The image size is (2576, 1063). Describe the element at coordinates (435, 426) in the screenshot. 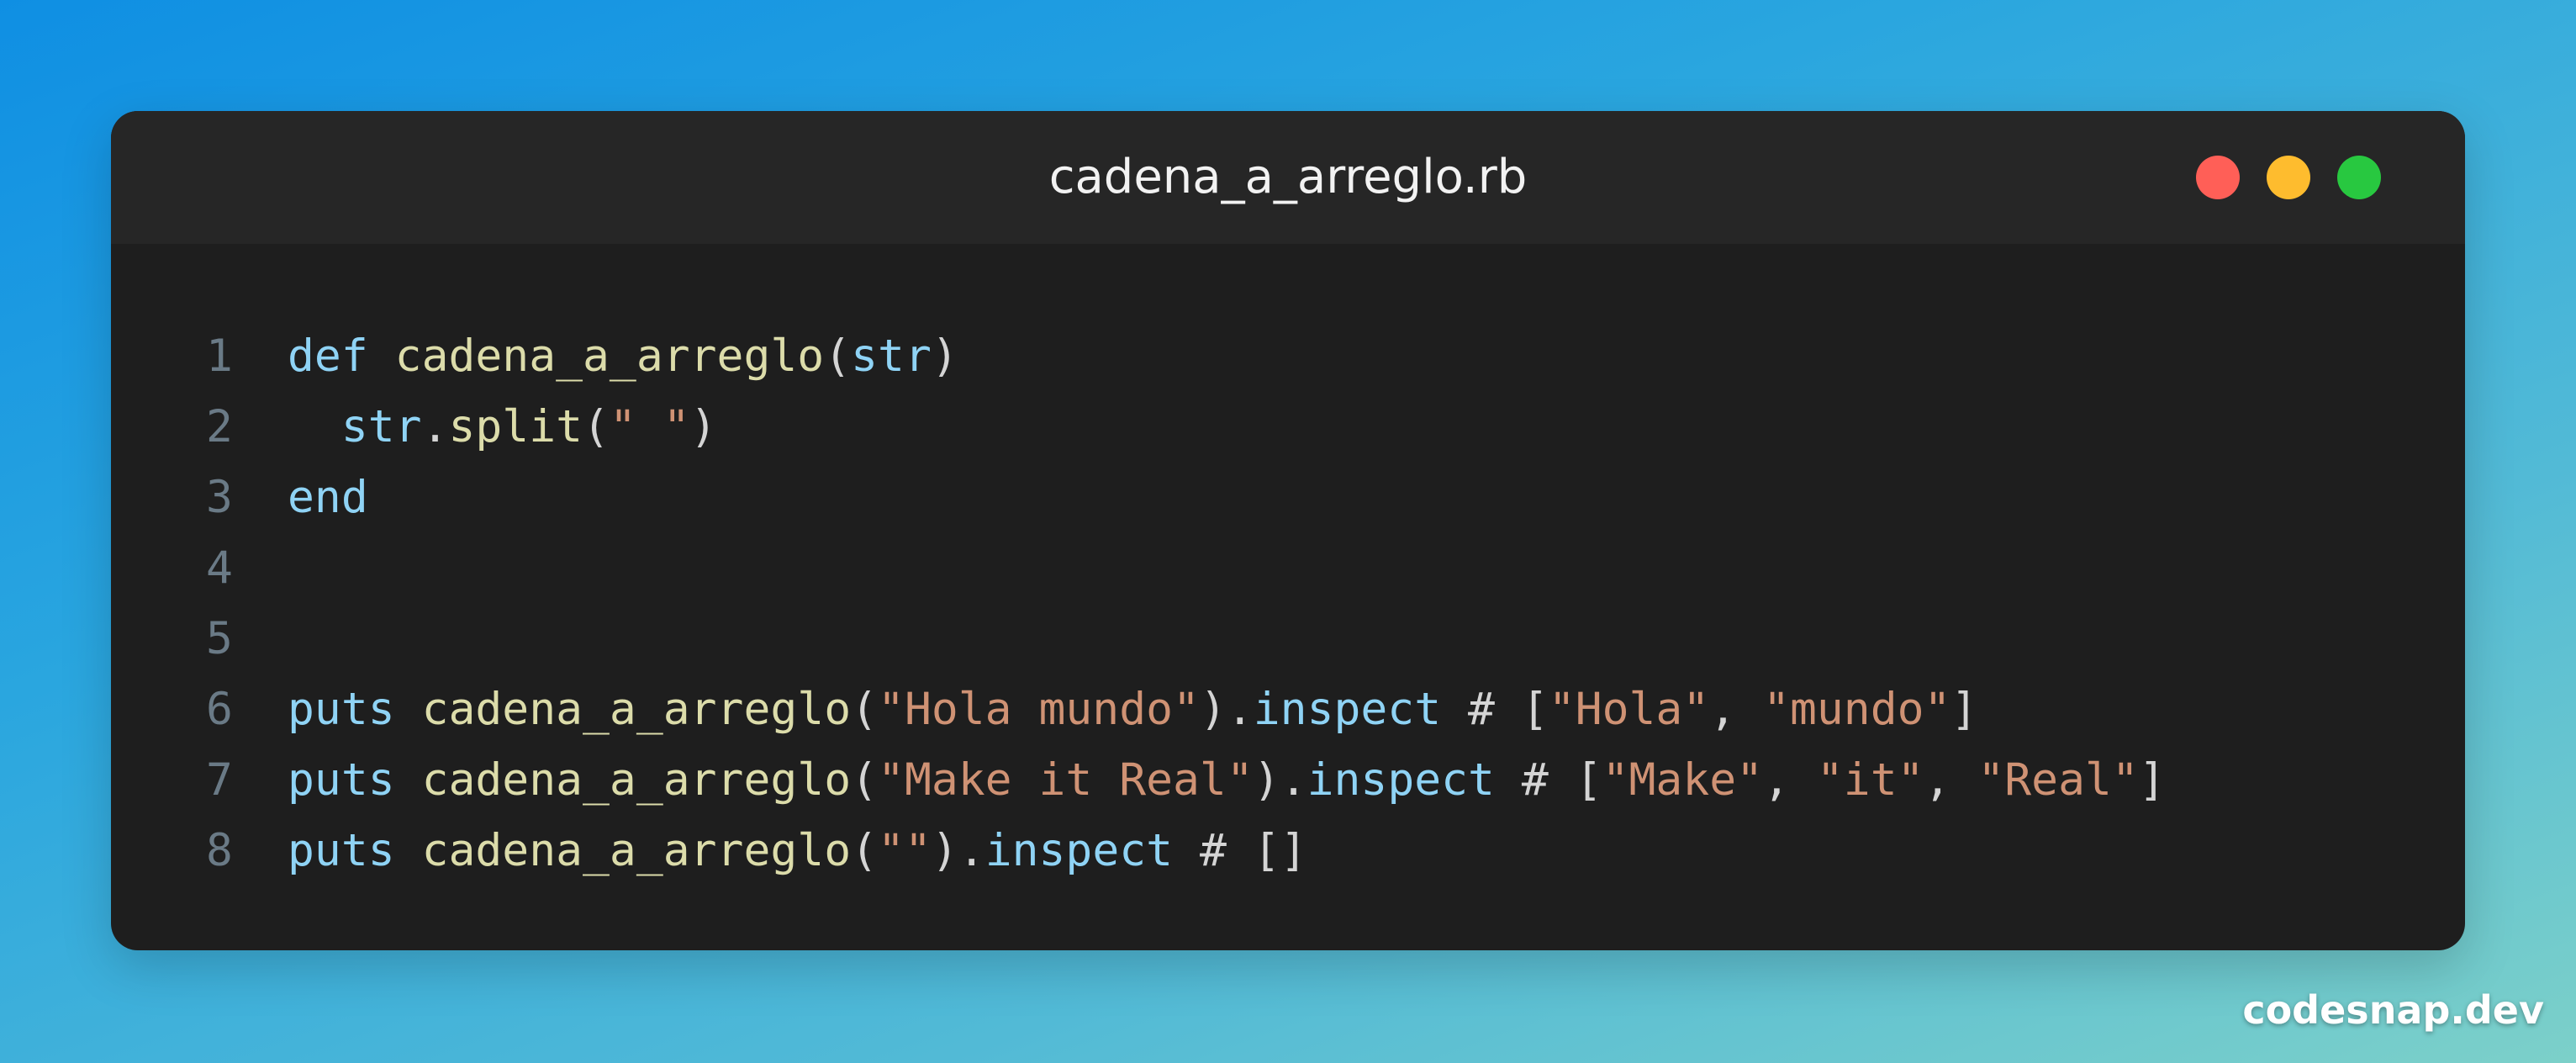

I see `code-token: .` at that location.